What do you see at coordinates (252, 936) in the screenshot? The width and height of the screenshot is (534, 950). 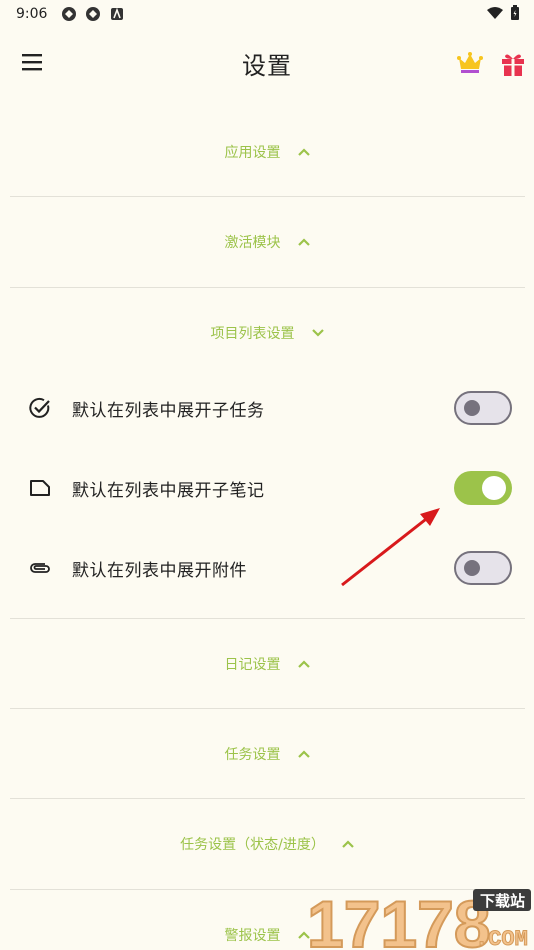 I see `section-label: 警报设置` at bounding box center [252, 936].